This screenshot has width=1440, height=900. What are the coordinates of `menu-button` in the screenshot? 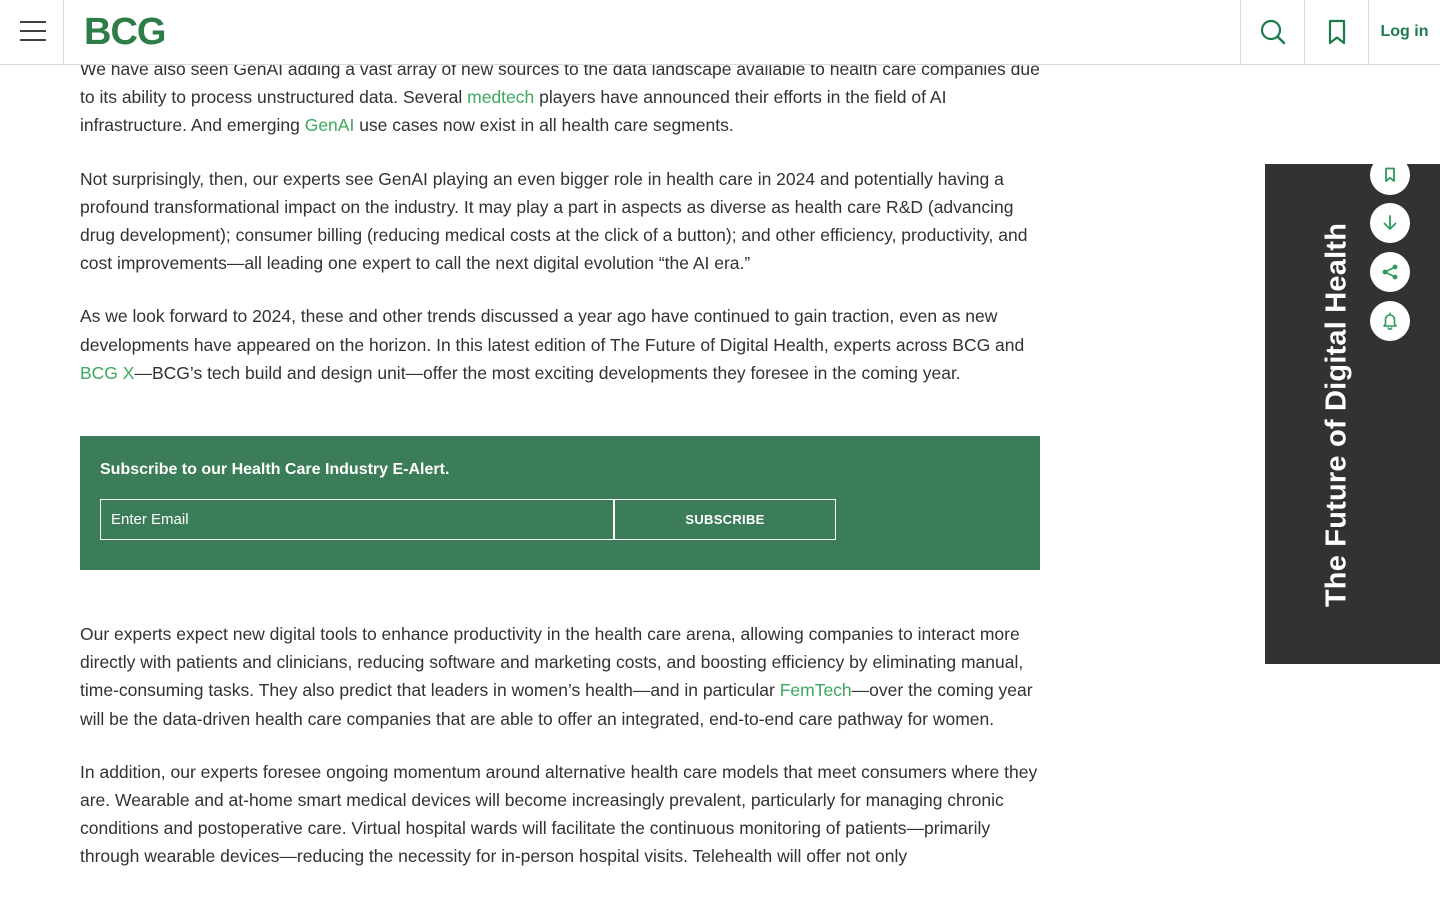 It's located at (32, 32).